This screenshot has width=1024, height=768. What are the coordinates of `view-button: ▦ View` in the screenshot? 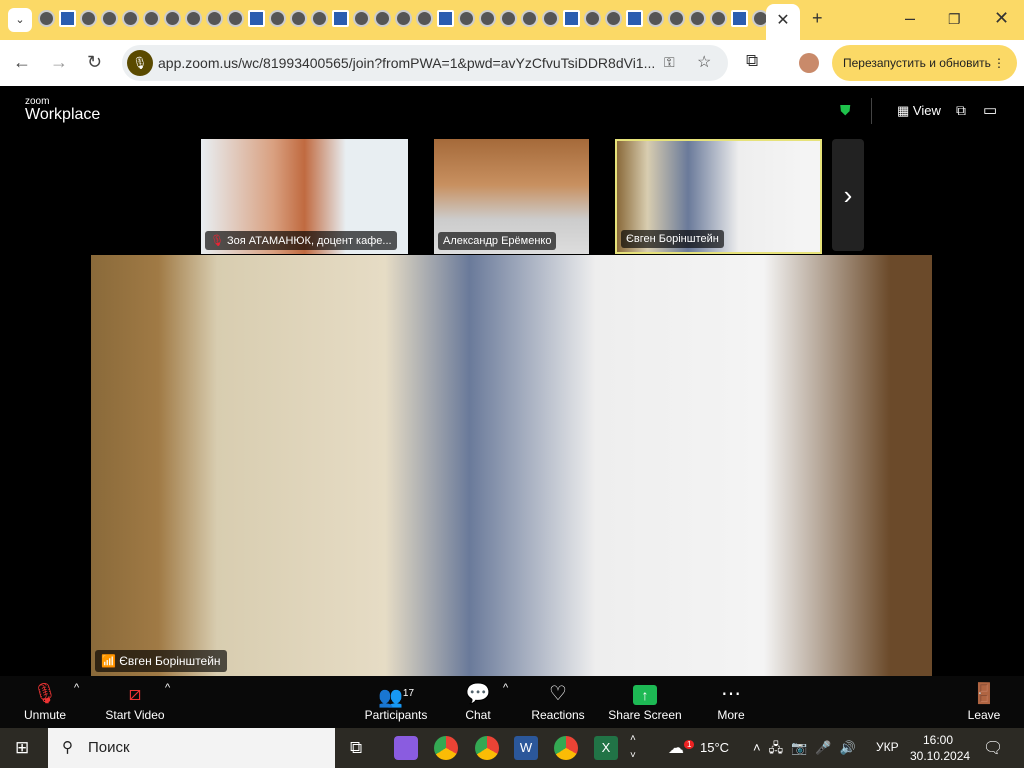 It's located at (919, 111).